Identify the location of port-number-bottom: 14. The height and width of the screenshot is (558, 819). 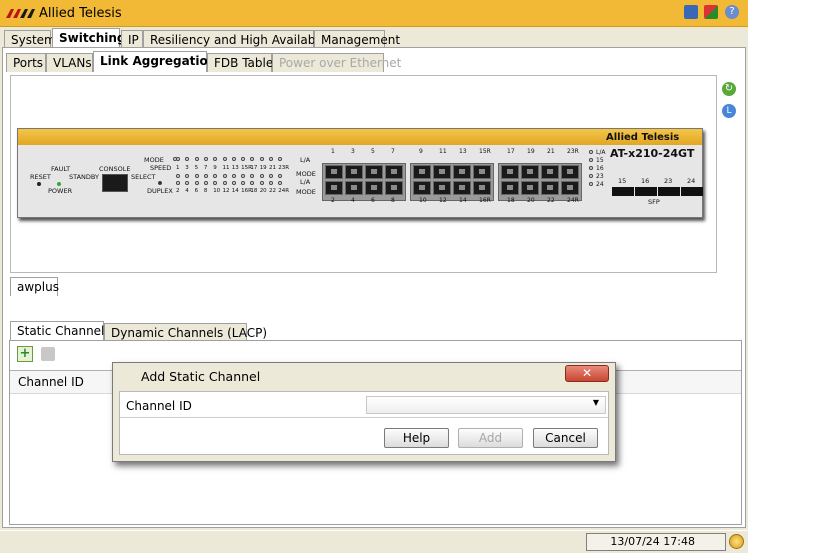
(463, 200).